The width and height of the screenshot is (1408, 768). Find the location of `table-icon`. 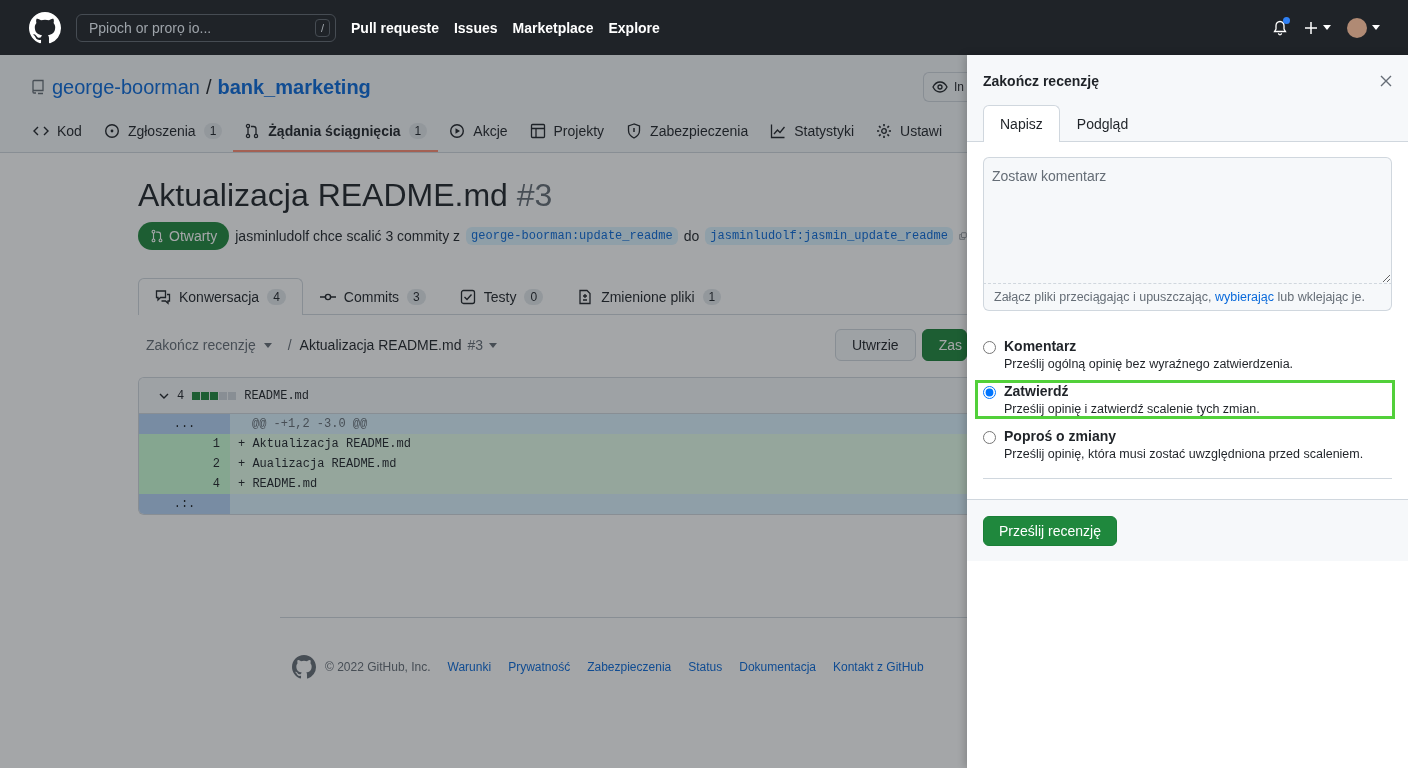

table-icon is located at coordinates (537, 131).